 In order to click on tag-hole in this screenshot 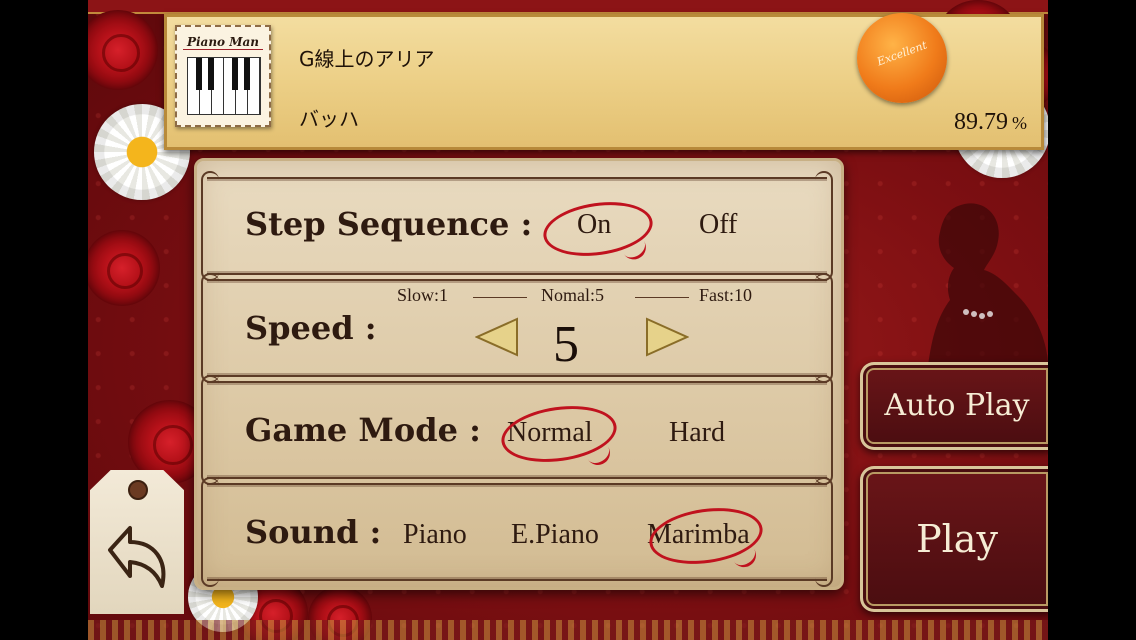, I will do `click(138, 490)`.